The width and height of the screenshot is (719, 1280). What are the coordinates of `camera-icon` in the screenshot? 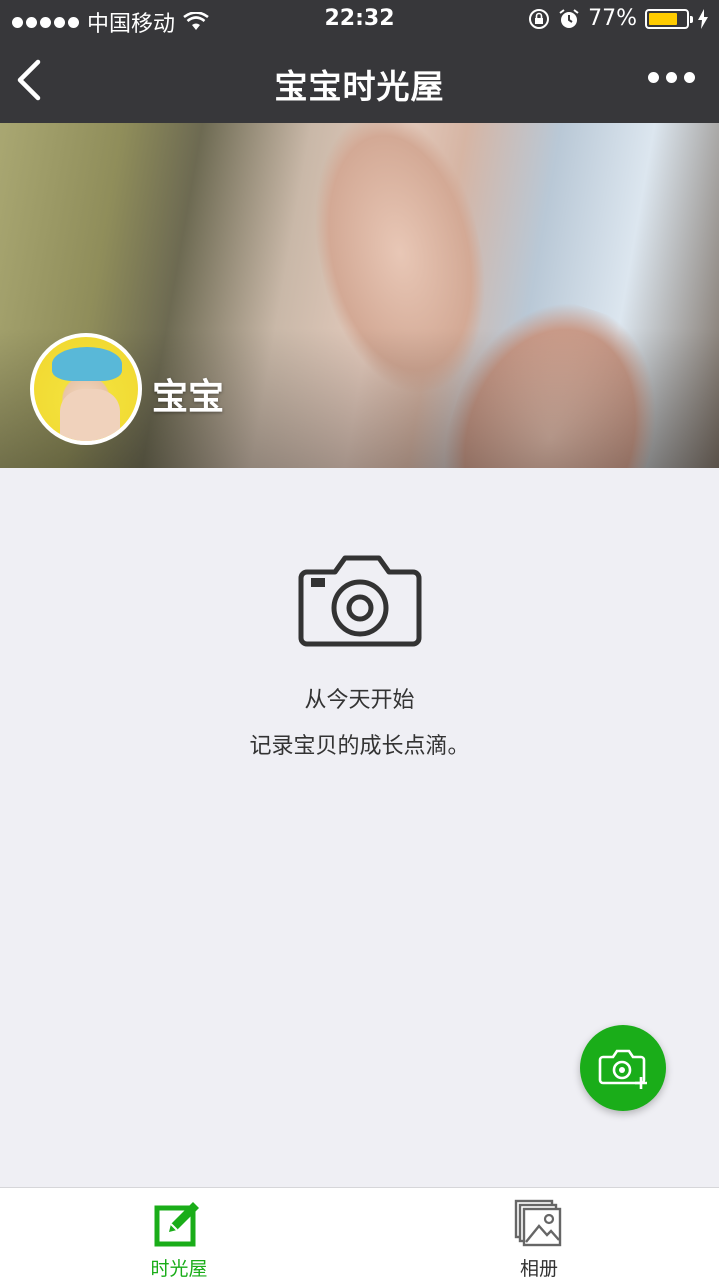 It's located at (360, 601).